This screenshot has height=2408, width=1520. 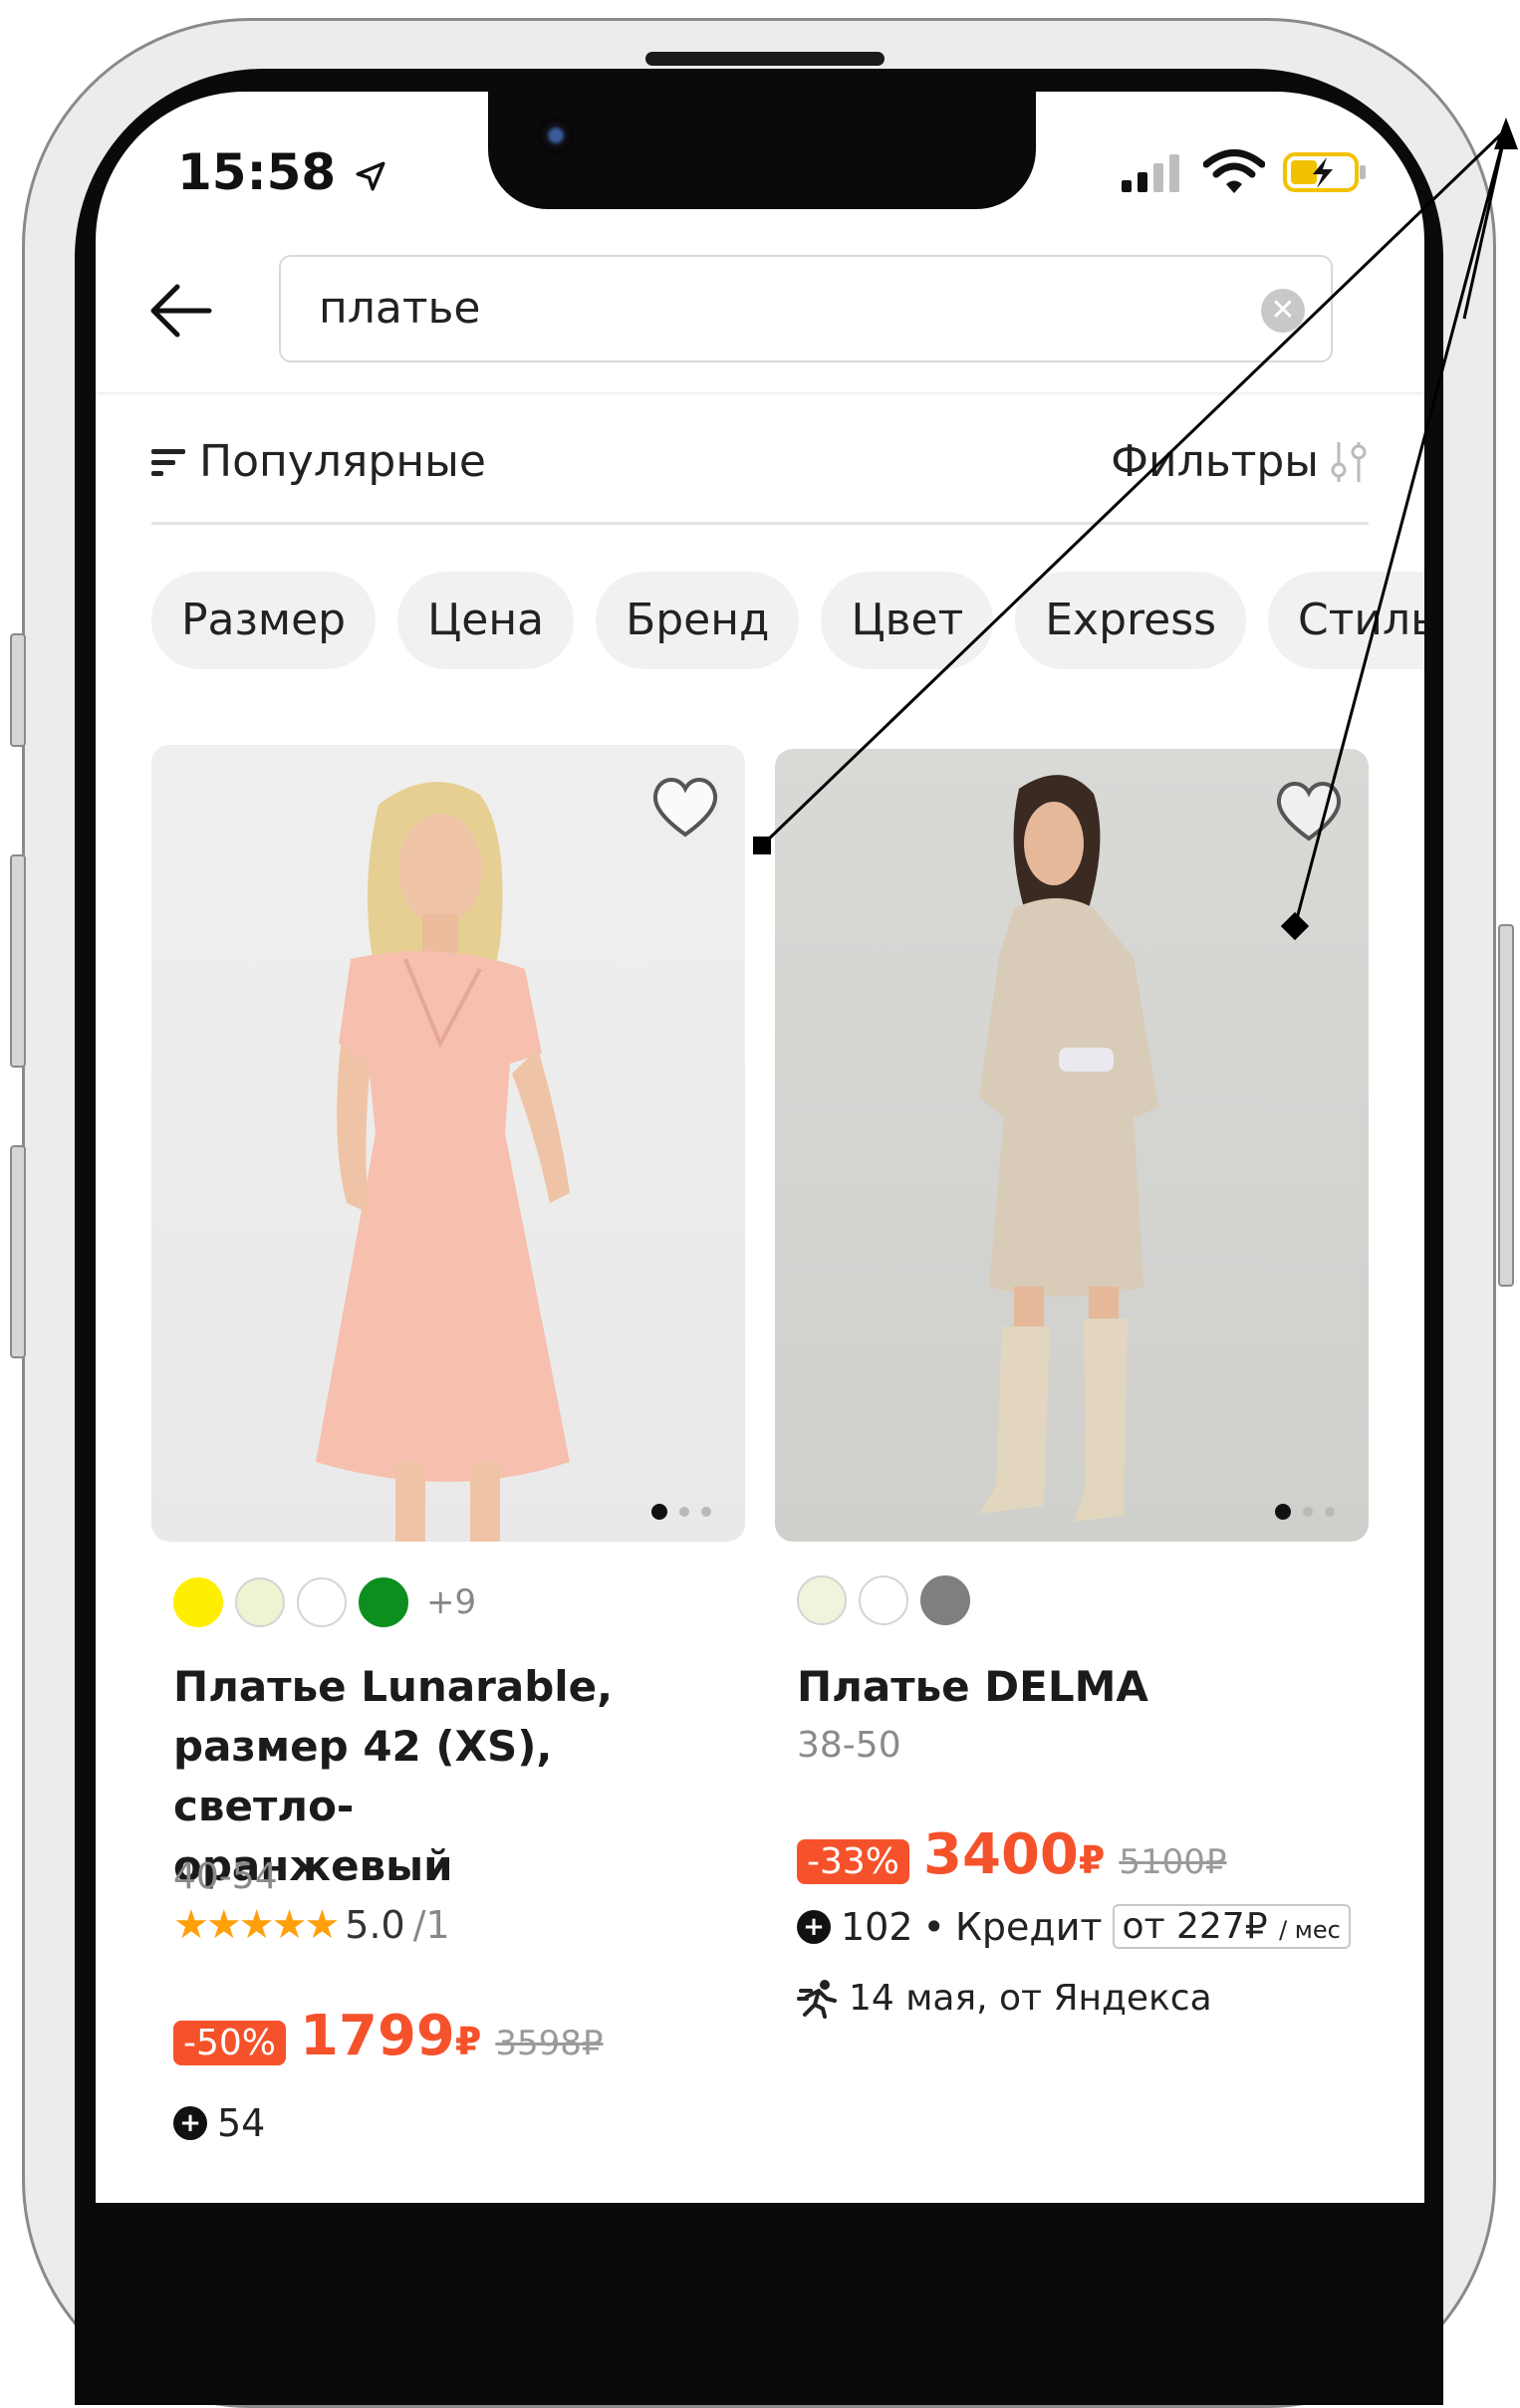 I want to click on dress-photo-beige, so click(x=1068, y=1148).